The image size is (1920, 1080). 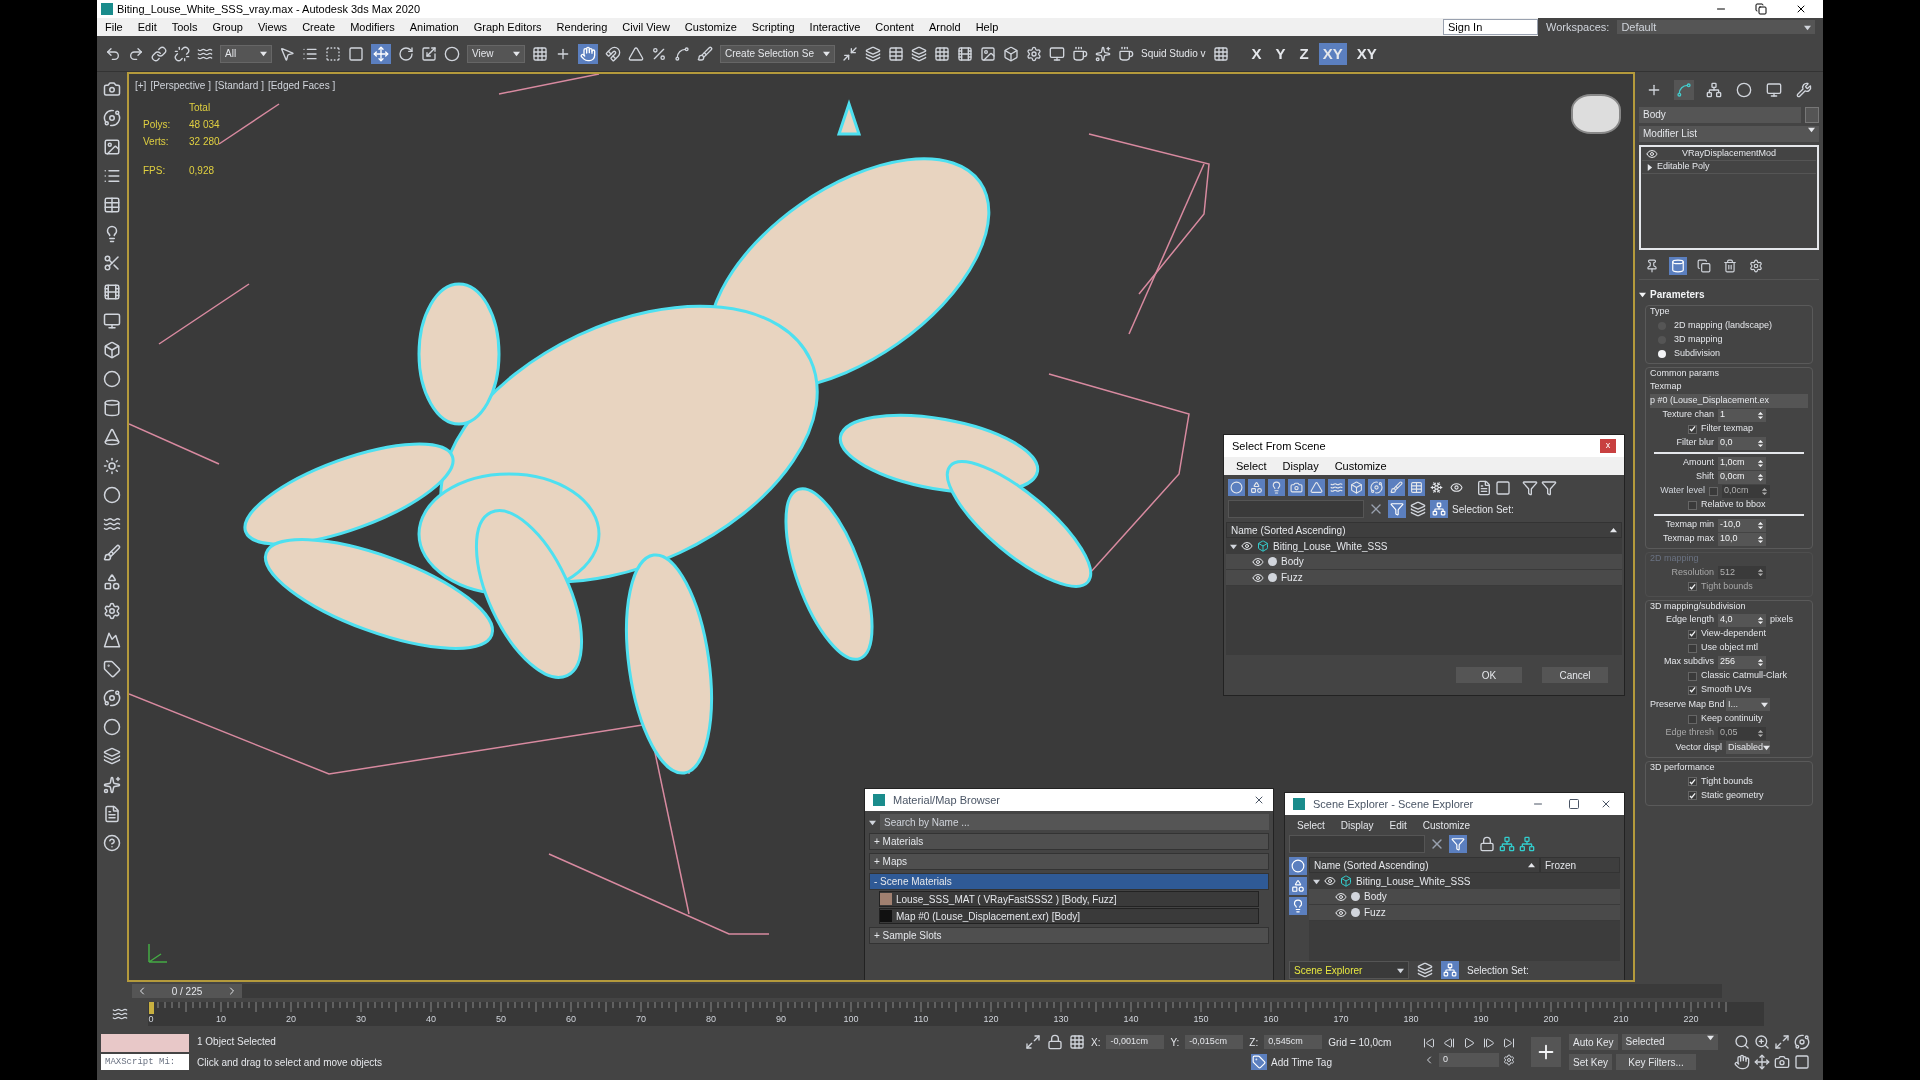 What do you see at coordinates (956, 1014) in the screenshot?
I see `track-bar: 0 10 20 30 40 50 60 70 80 90 100 110 120 130 140 150 160 170 180 190 200 210 220` at bounding box center [956, 1014].